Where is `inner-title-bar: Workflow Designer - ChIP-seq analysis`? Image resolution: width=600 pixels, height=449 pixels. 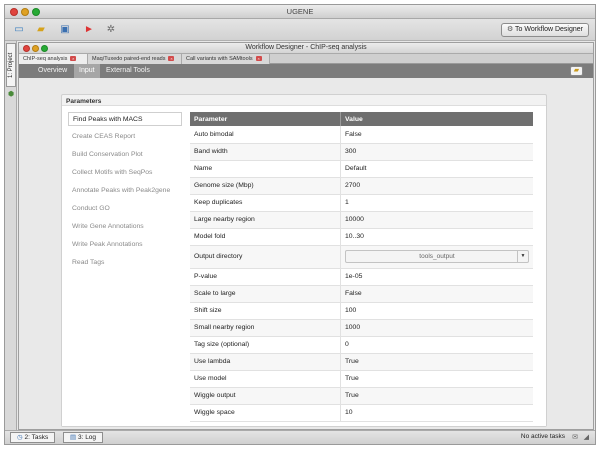 inner-title-bar: Workflow Designer - ChIP-seq analysis is located at coordinates (306, 48).